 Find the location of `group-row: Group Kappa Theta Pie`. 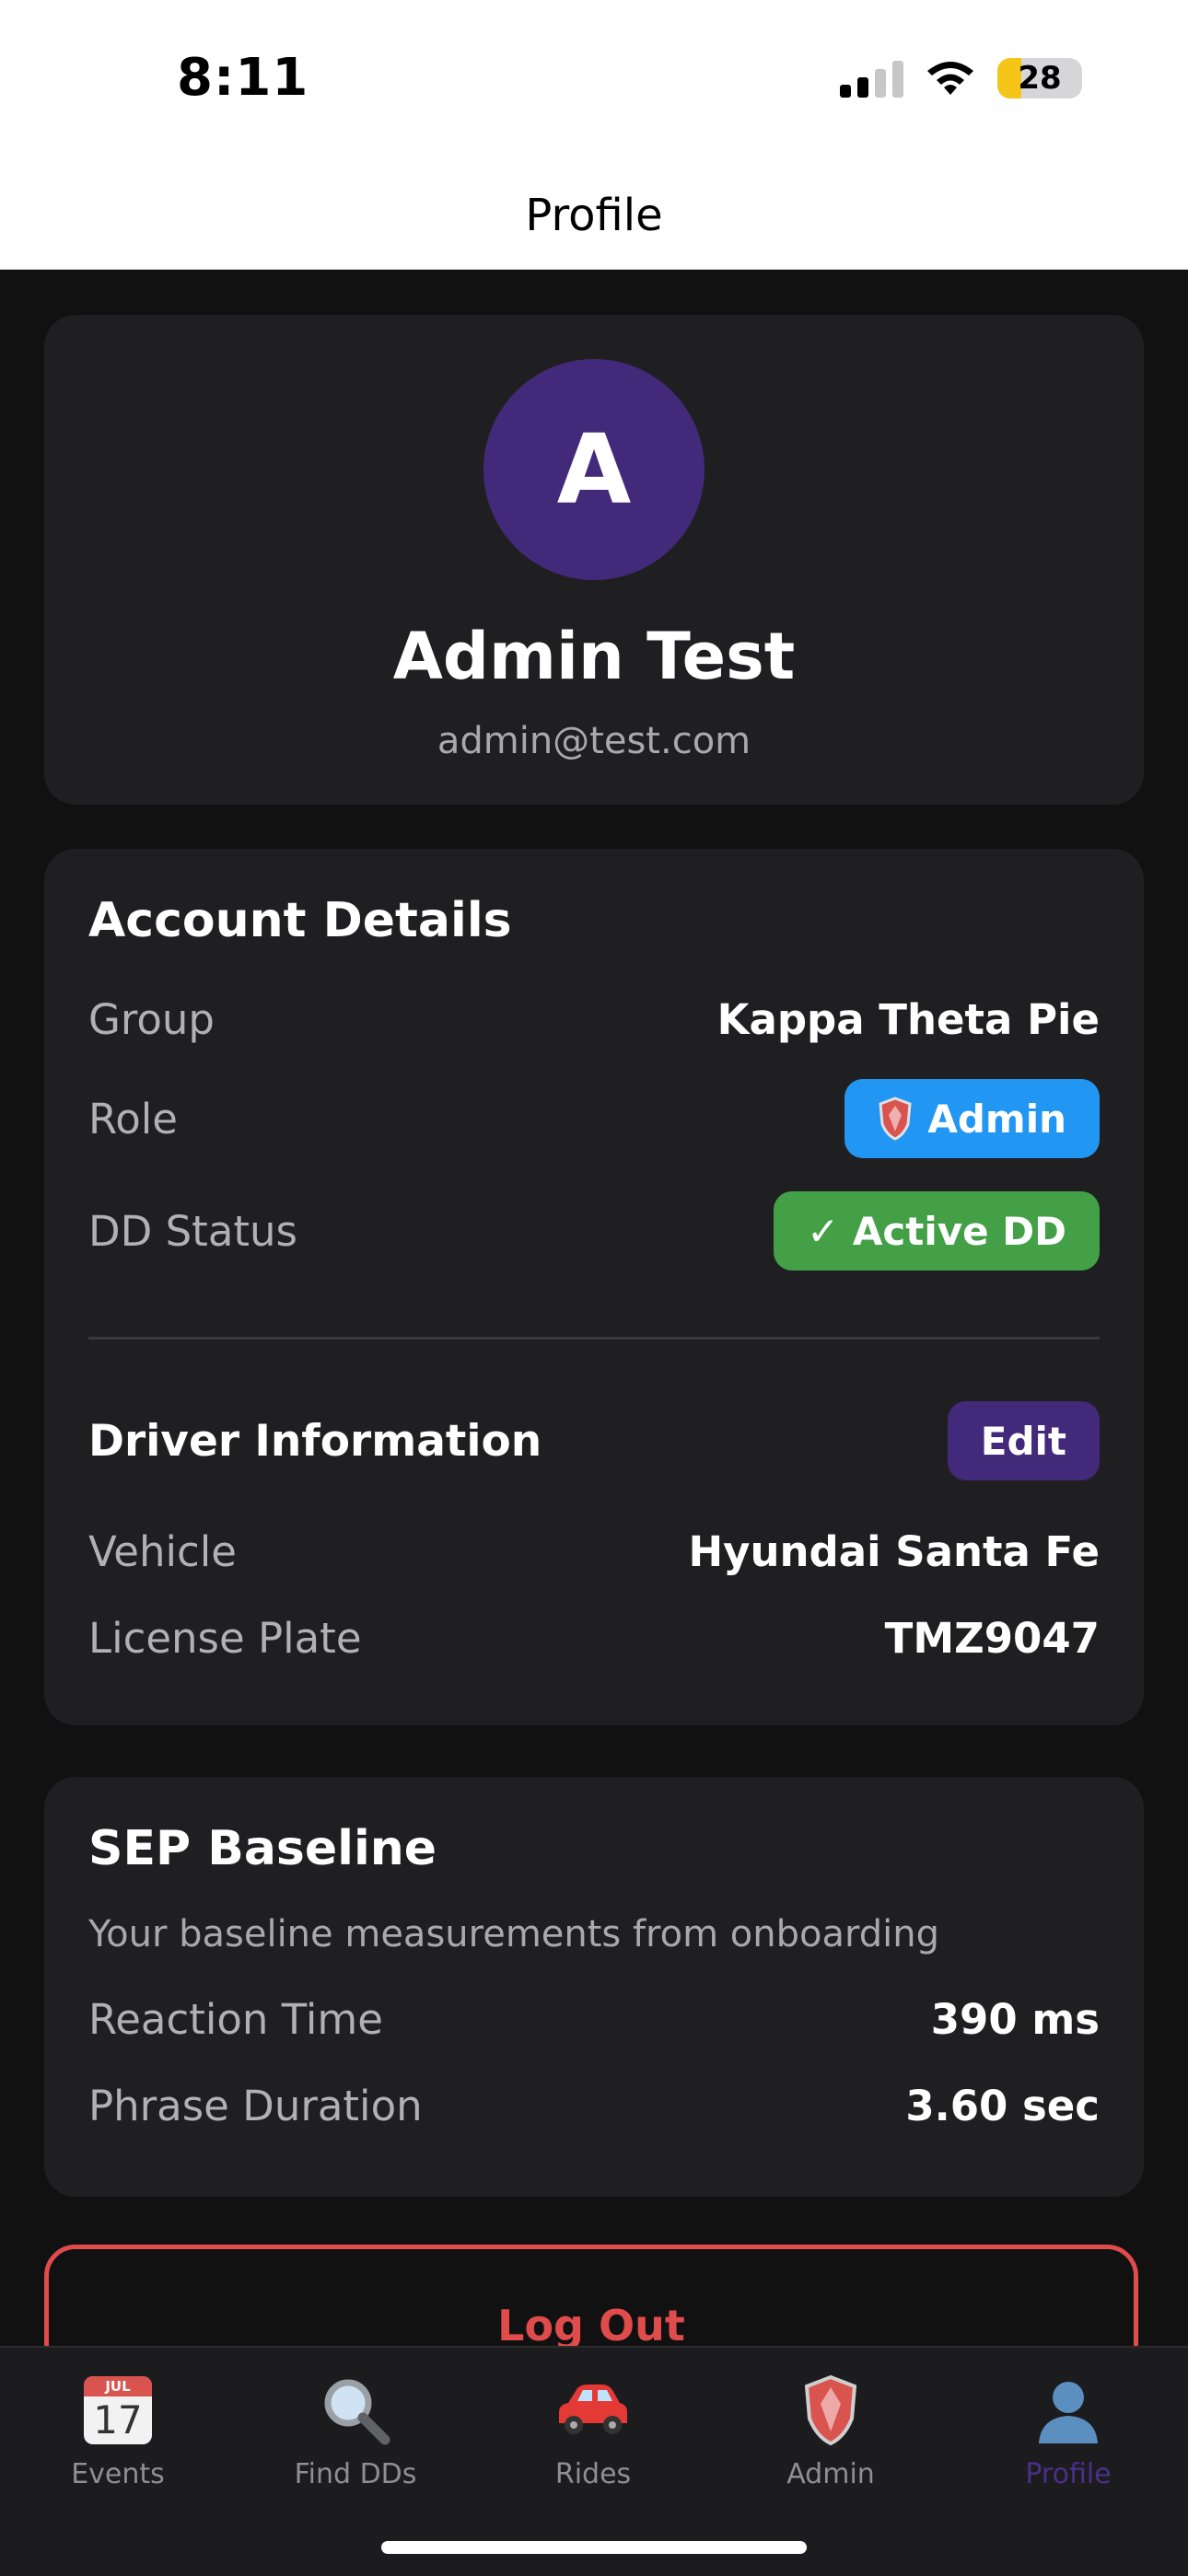

group-row: Group Kappa Theta Pie is located at coordinates (594, 1019).